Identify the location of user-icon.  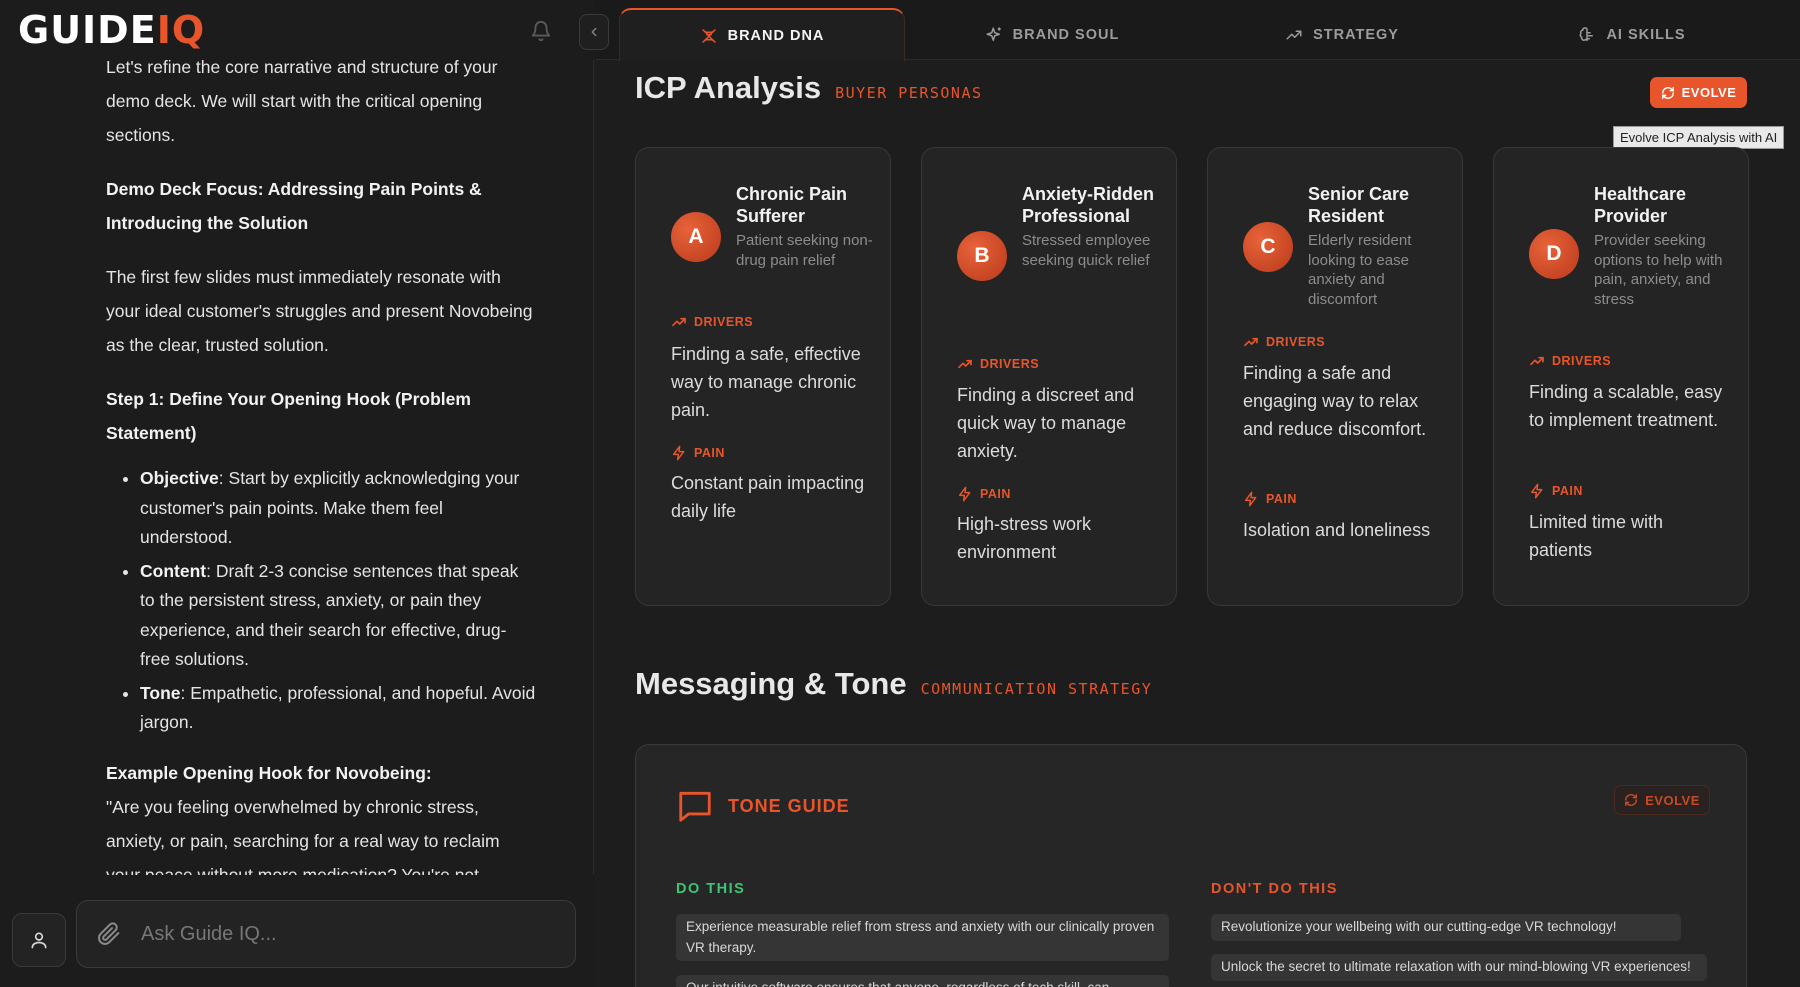
(39, 940).